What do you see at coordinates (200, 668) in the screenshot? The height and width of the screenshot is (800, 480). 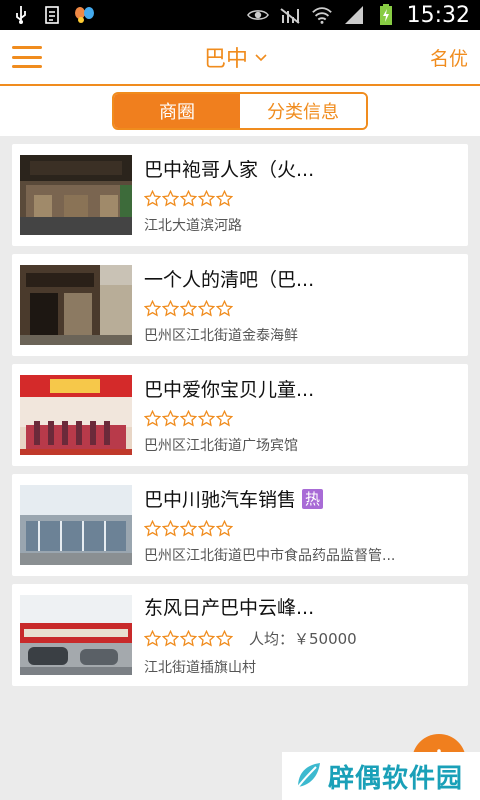 I see `listing-address: 江北街道插旗山村` at bounding box center [200, 668].